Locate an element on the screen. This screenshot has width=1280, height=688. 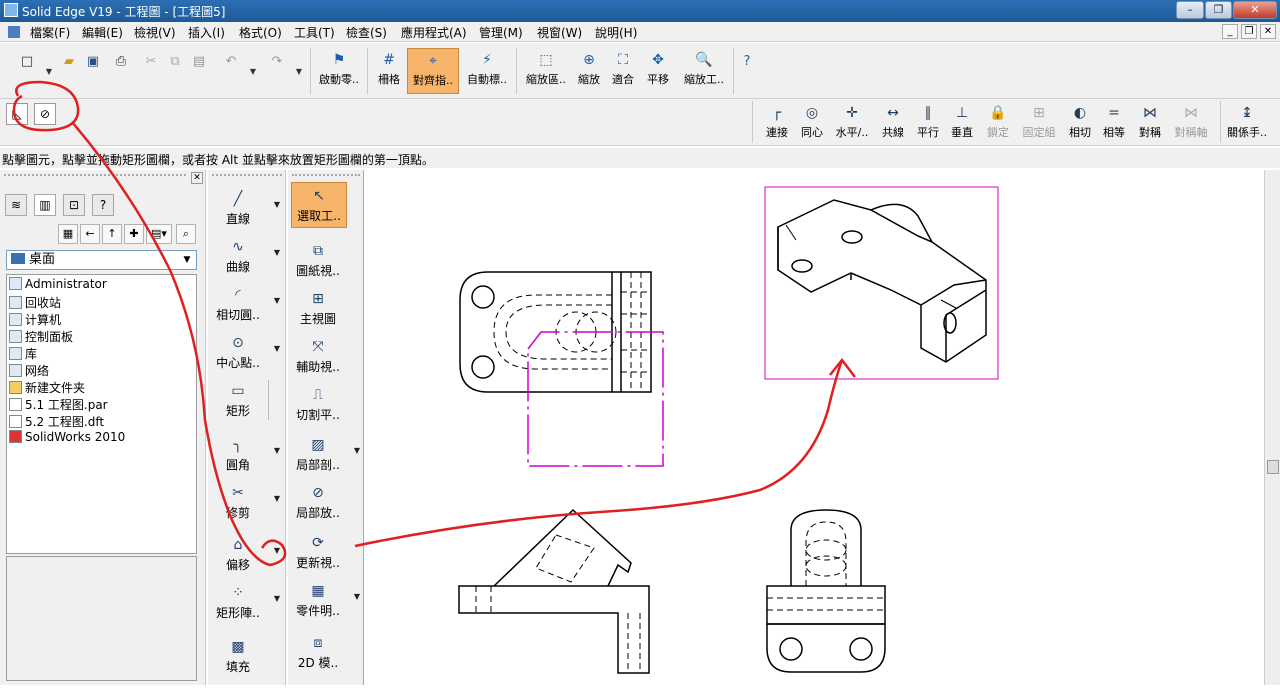
maximize-button: ❐ is located at coordinates (1218, 10).